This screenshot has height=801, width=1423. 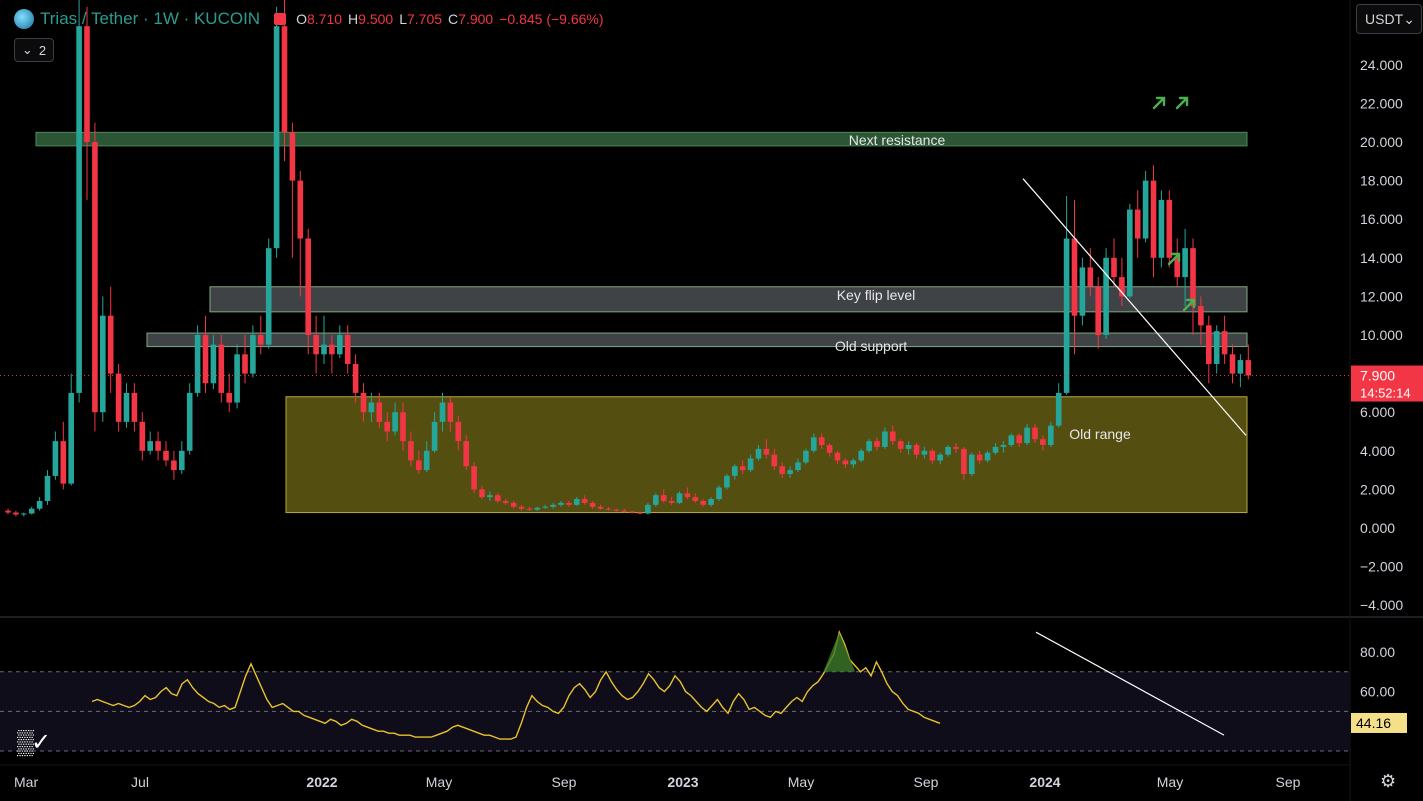 I want to click on price-axis-tick: 18.000, so click(x=1381, y=181).